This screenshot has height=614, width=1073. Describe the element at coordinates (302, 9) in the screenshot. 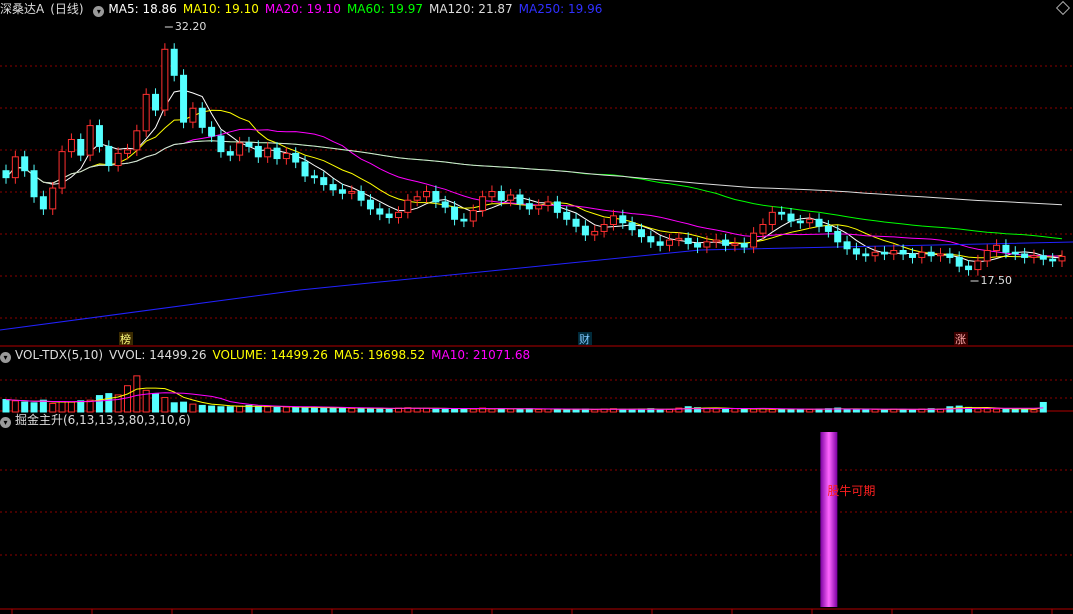

I see `ma-label-2: MA20: 19.10` at that location.